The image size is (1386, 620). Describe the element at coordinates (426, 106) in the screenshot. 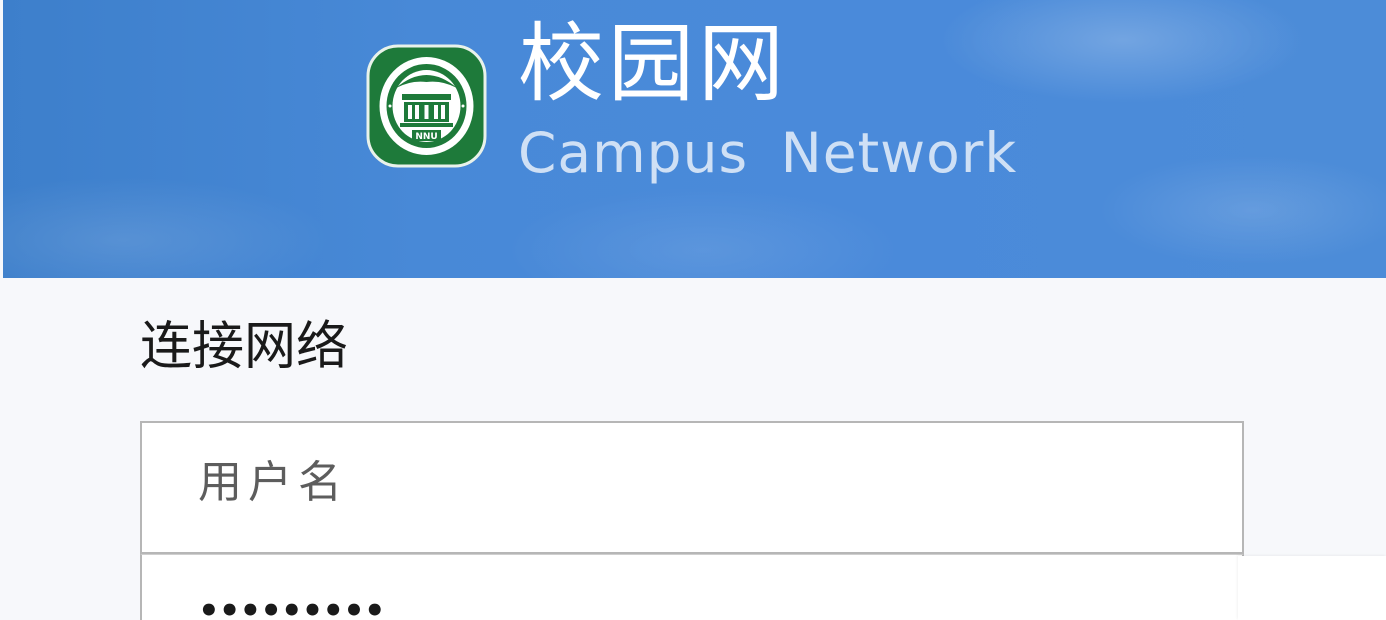

I see `university-seal-icon: NNU` at that location.